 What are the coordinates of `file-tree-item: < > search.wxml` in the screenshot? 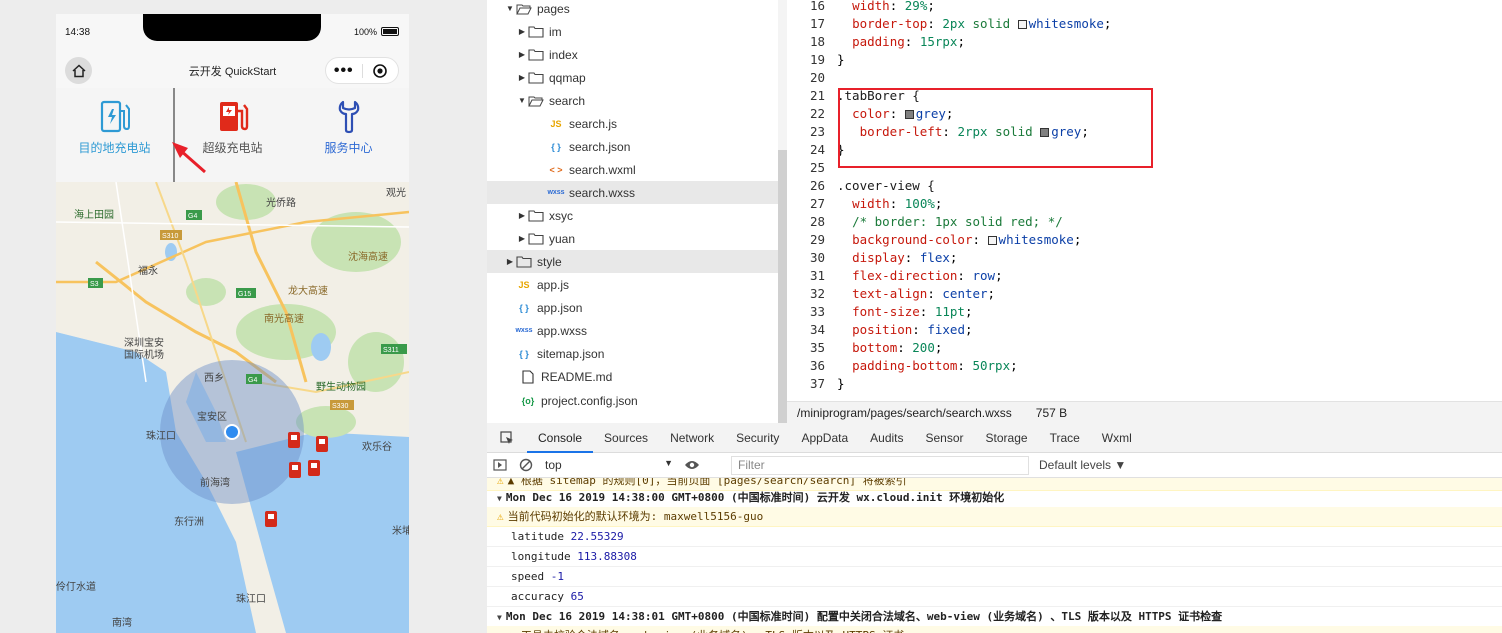 It's located at (632, 169).